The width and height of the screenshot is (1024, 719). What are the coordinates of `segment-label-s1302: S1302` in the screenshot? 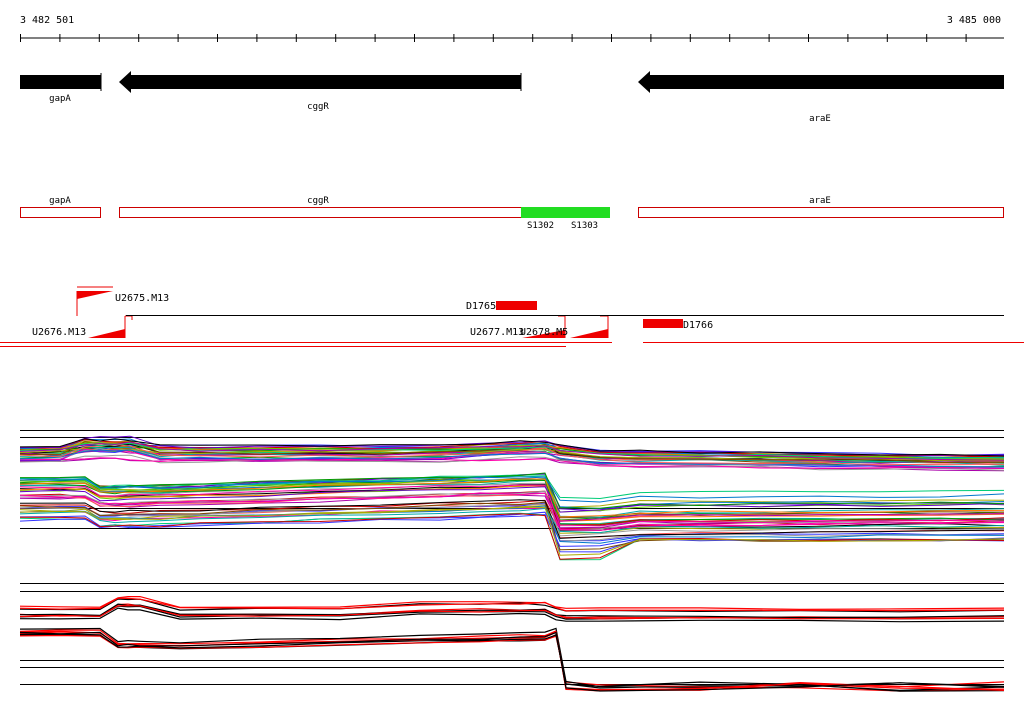 It's located at (540, 226).